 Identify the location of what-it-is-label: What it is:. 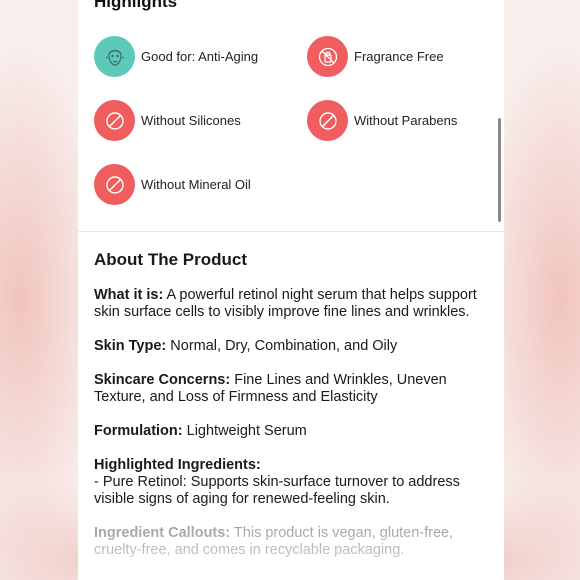
(129, 295).